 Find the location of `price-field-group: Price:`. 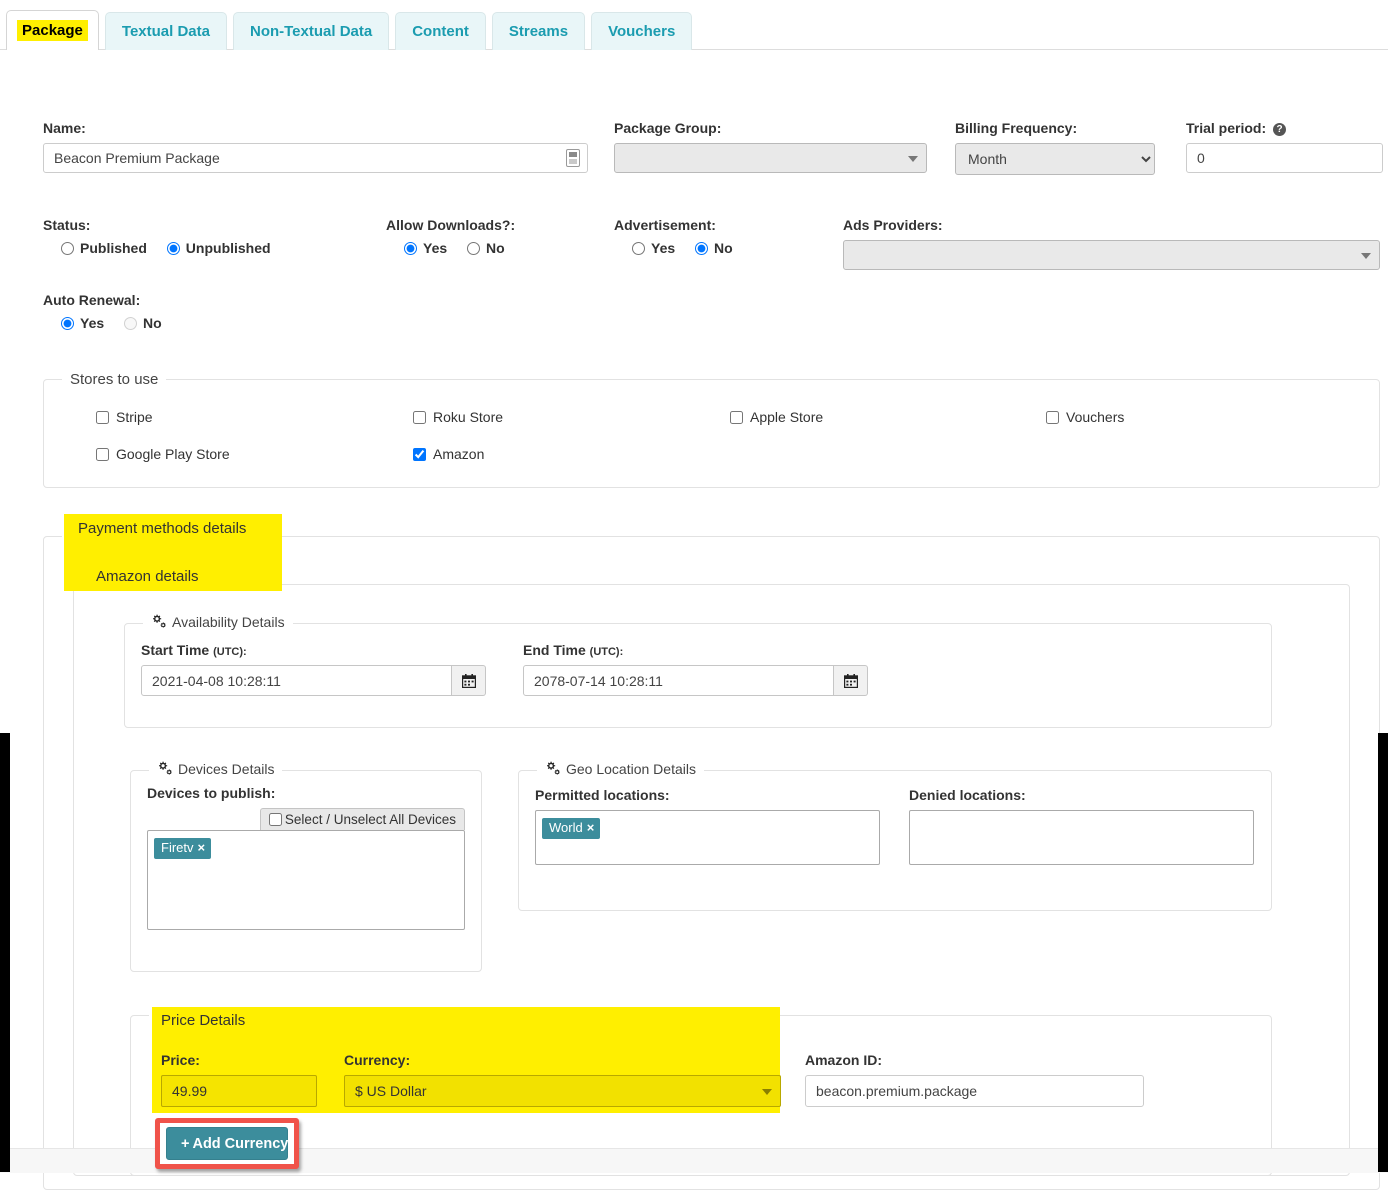

price-field-group: Price: is located at coordinates (239, 1079).